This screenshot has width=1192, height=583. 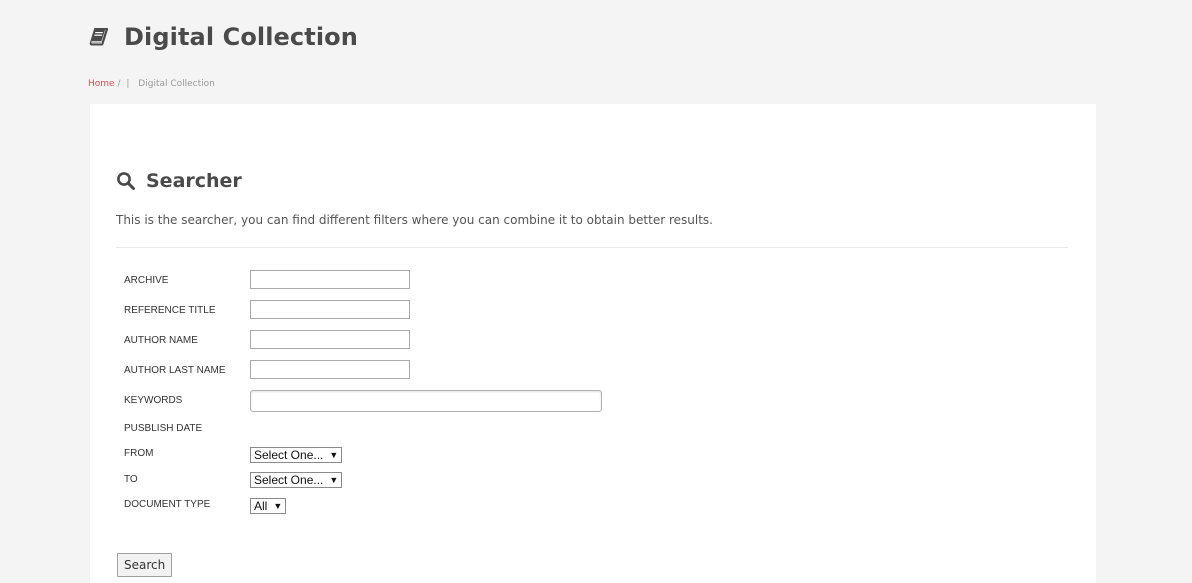 I want to click on author-last-name-label: AUTHOR LAST NAME, so click(x=175, y=370).